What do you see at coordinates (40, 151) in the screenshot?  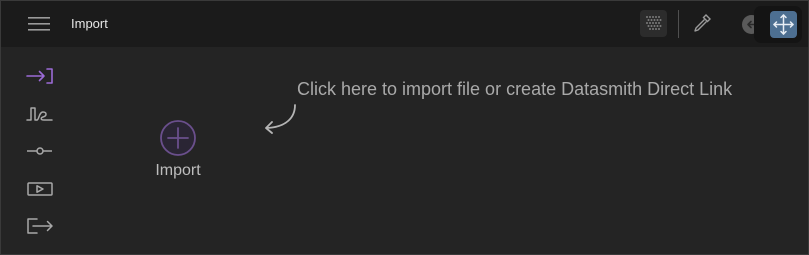 I see `sidebar-item-slider` at bounding box center [40, 151].